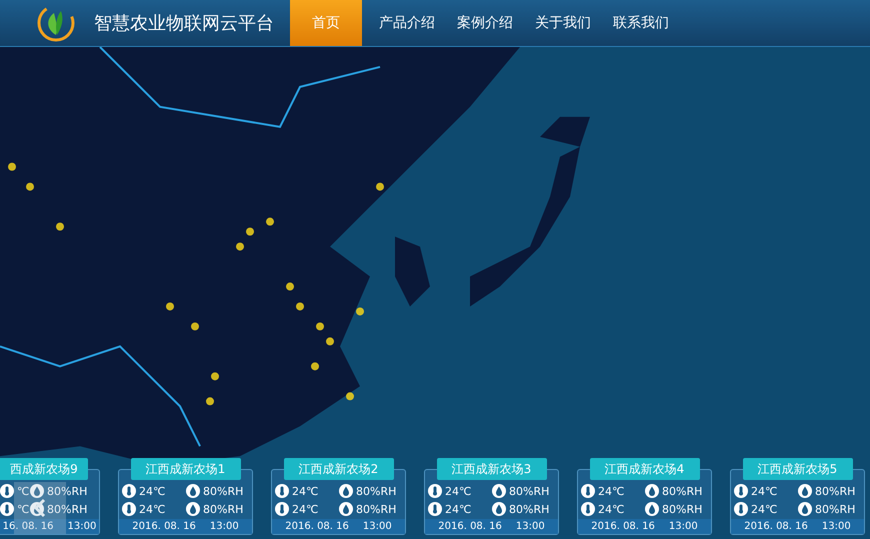  I want to click on peninsula-shape, so click(412, 271).